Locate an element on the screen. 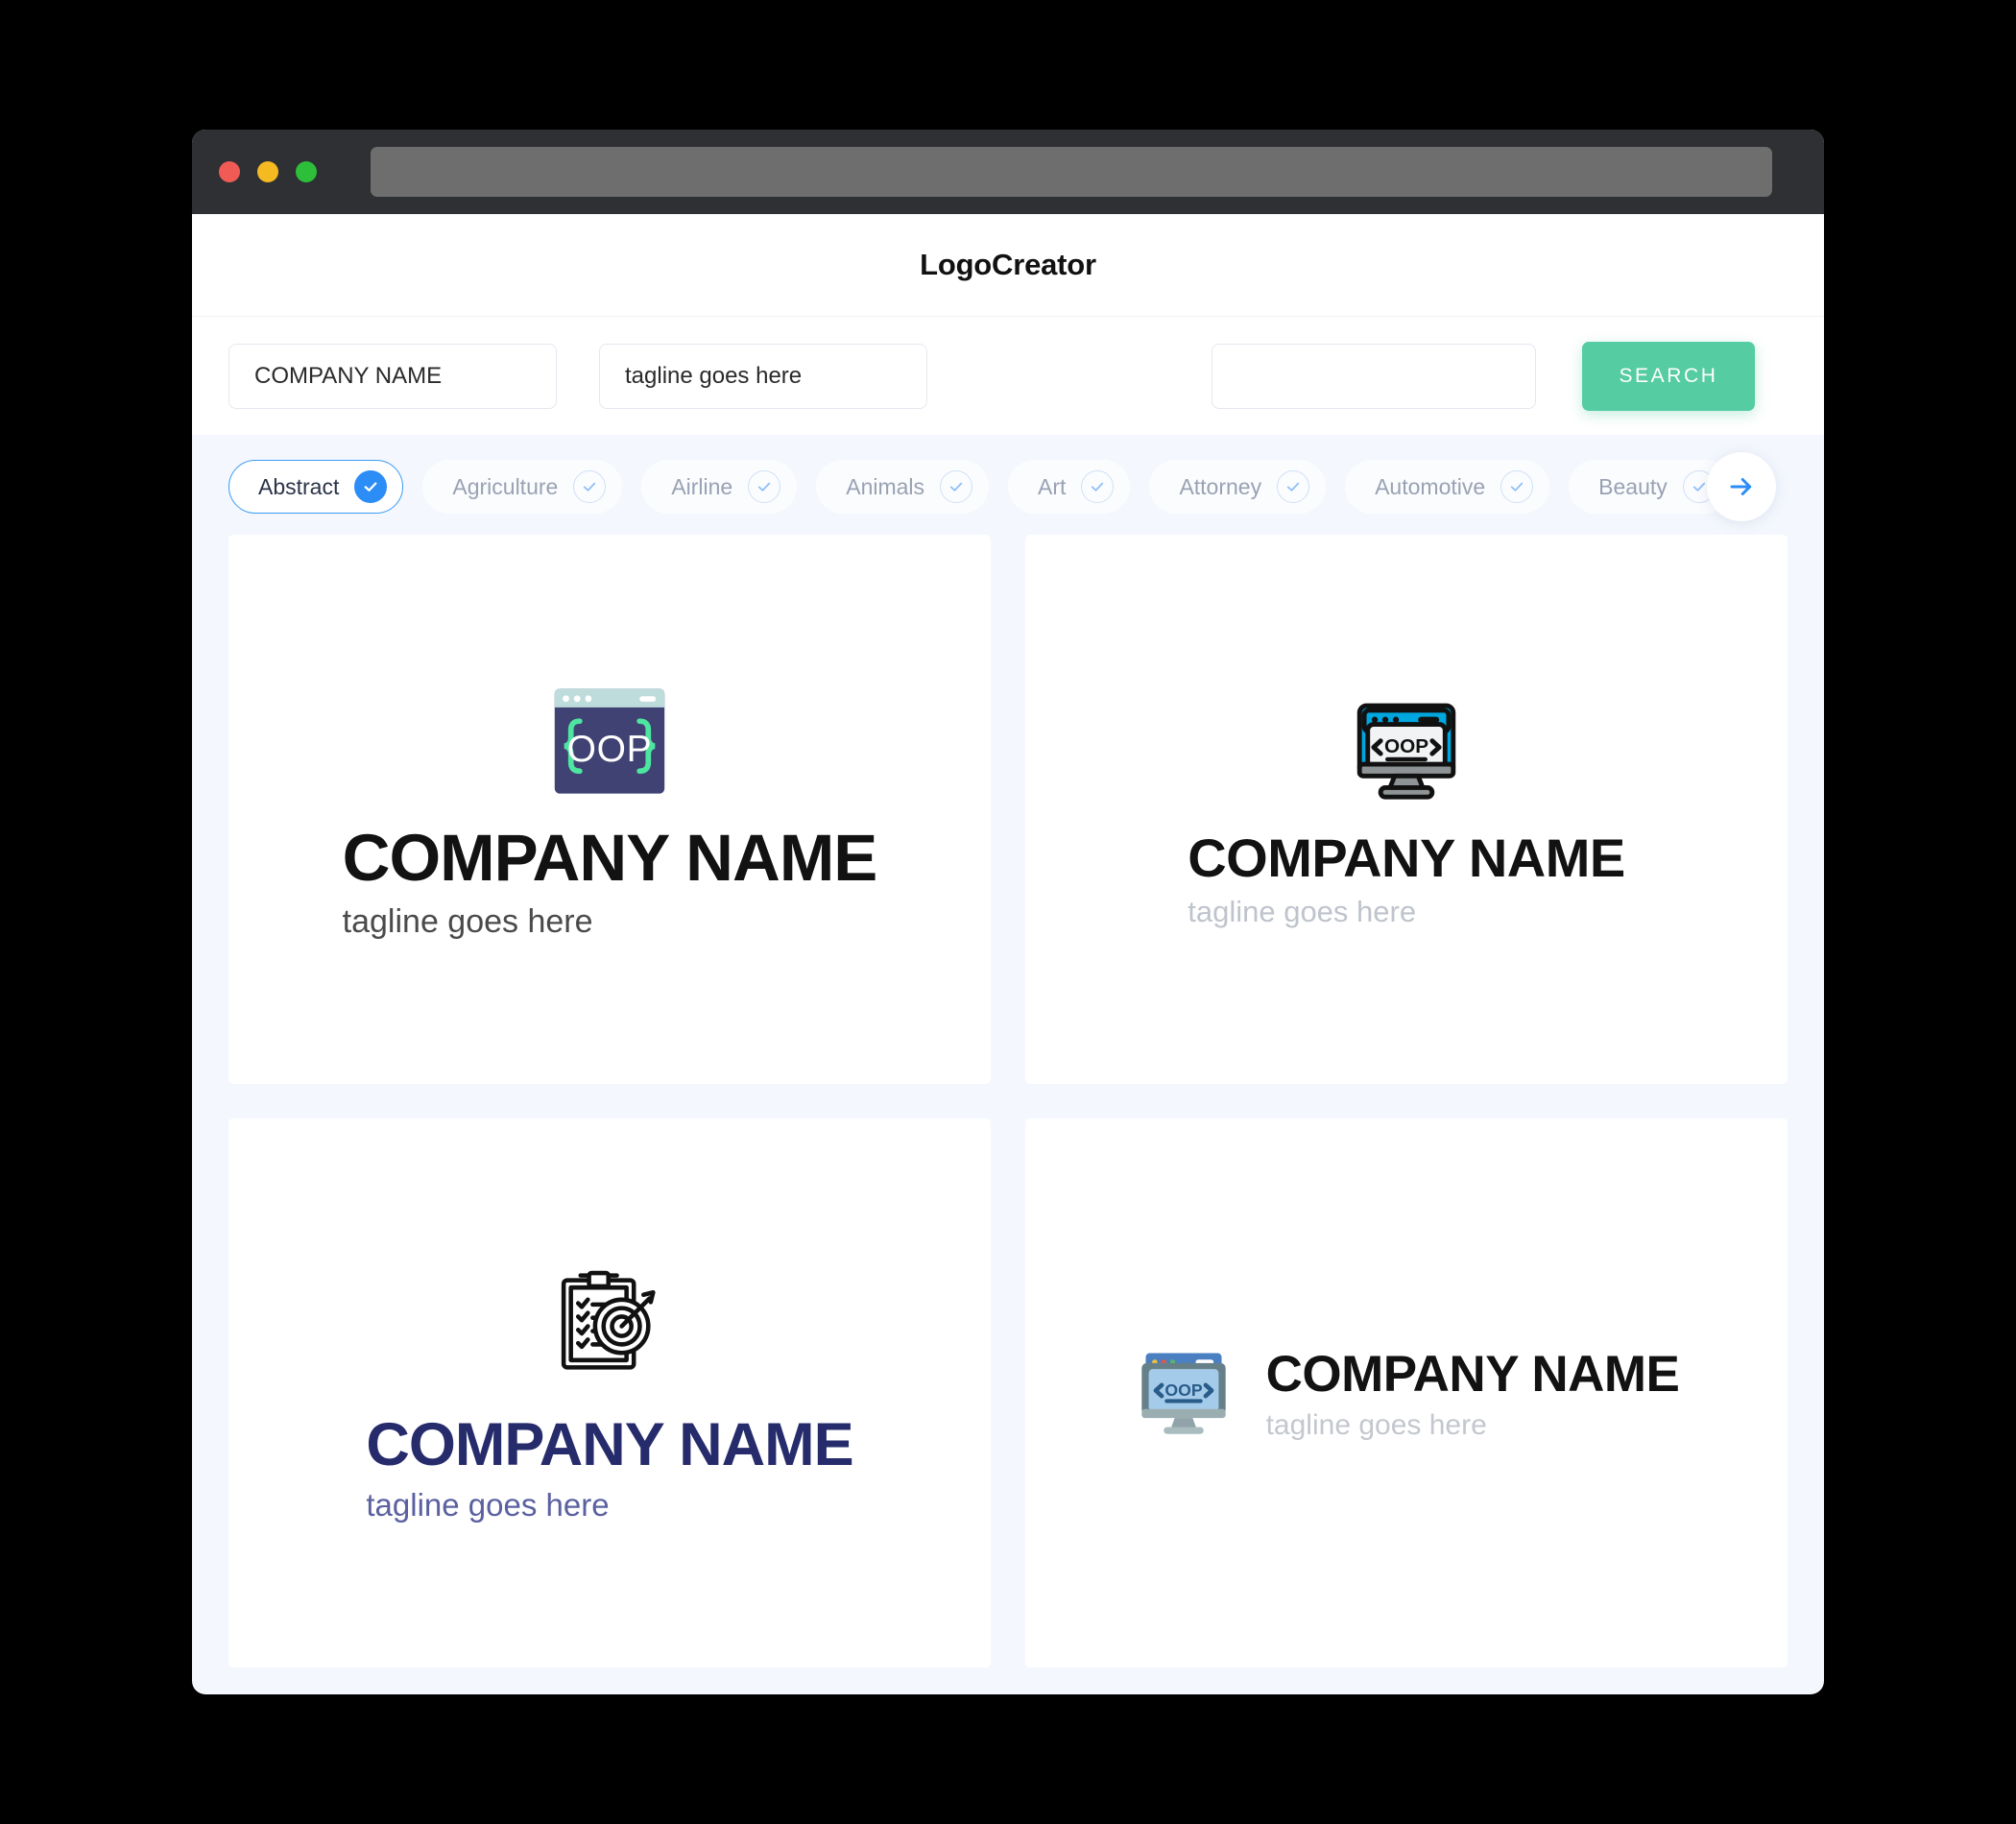 Image resolution: width=2016 pixels, height=1824 pixels. category-chip-label: Agriculture is located at coordinates (505, 486).